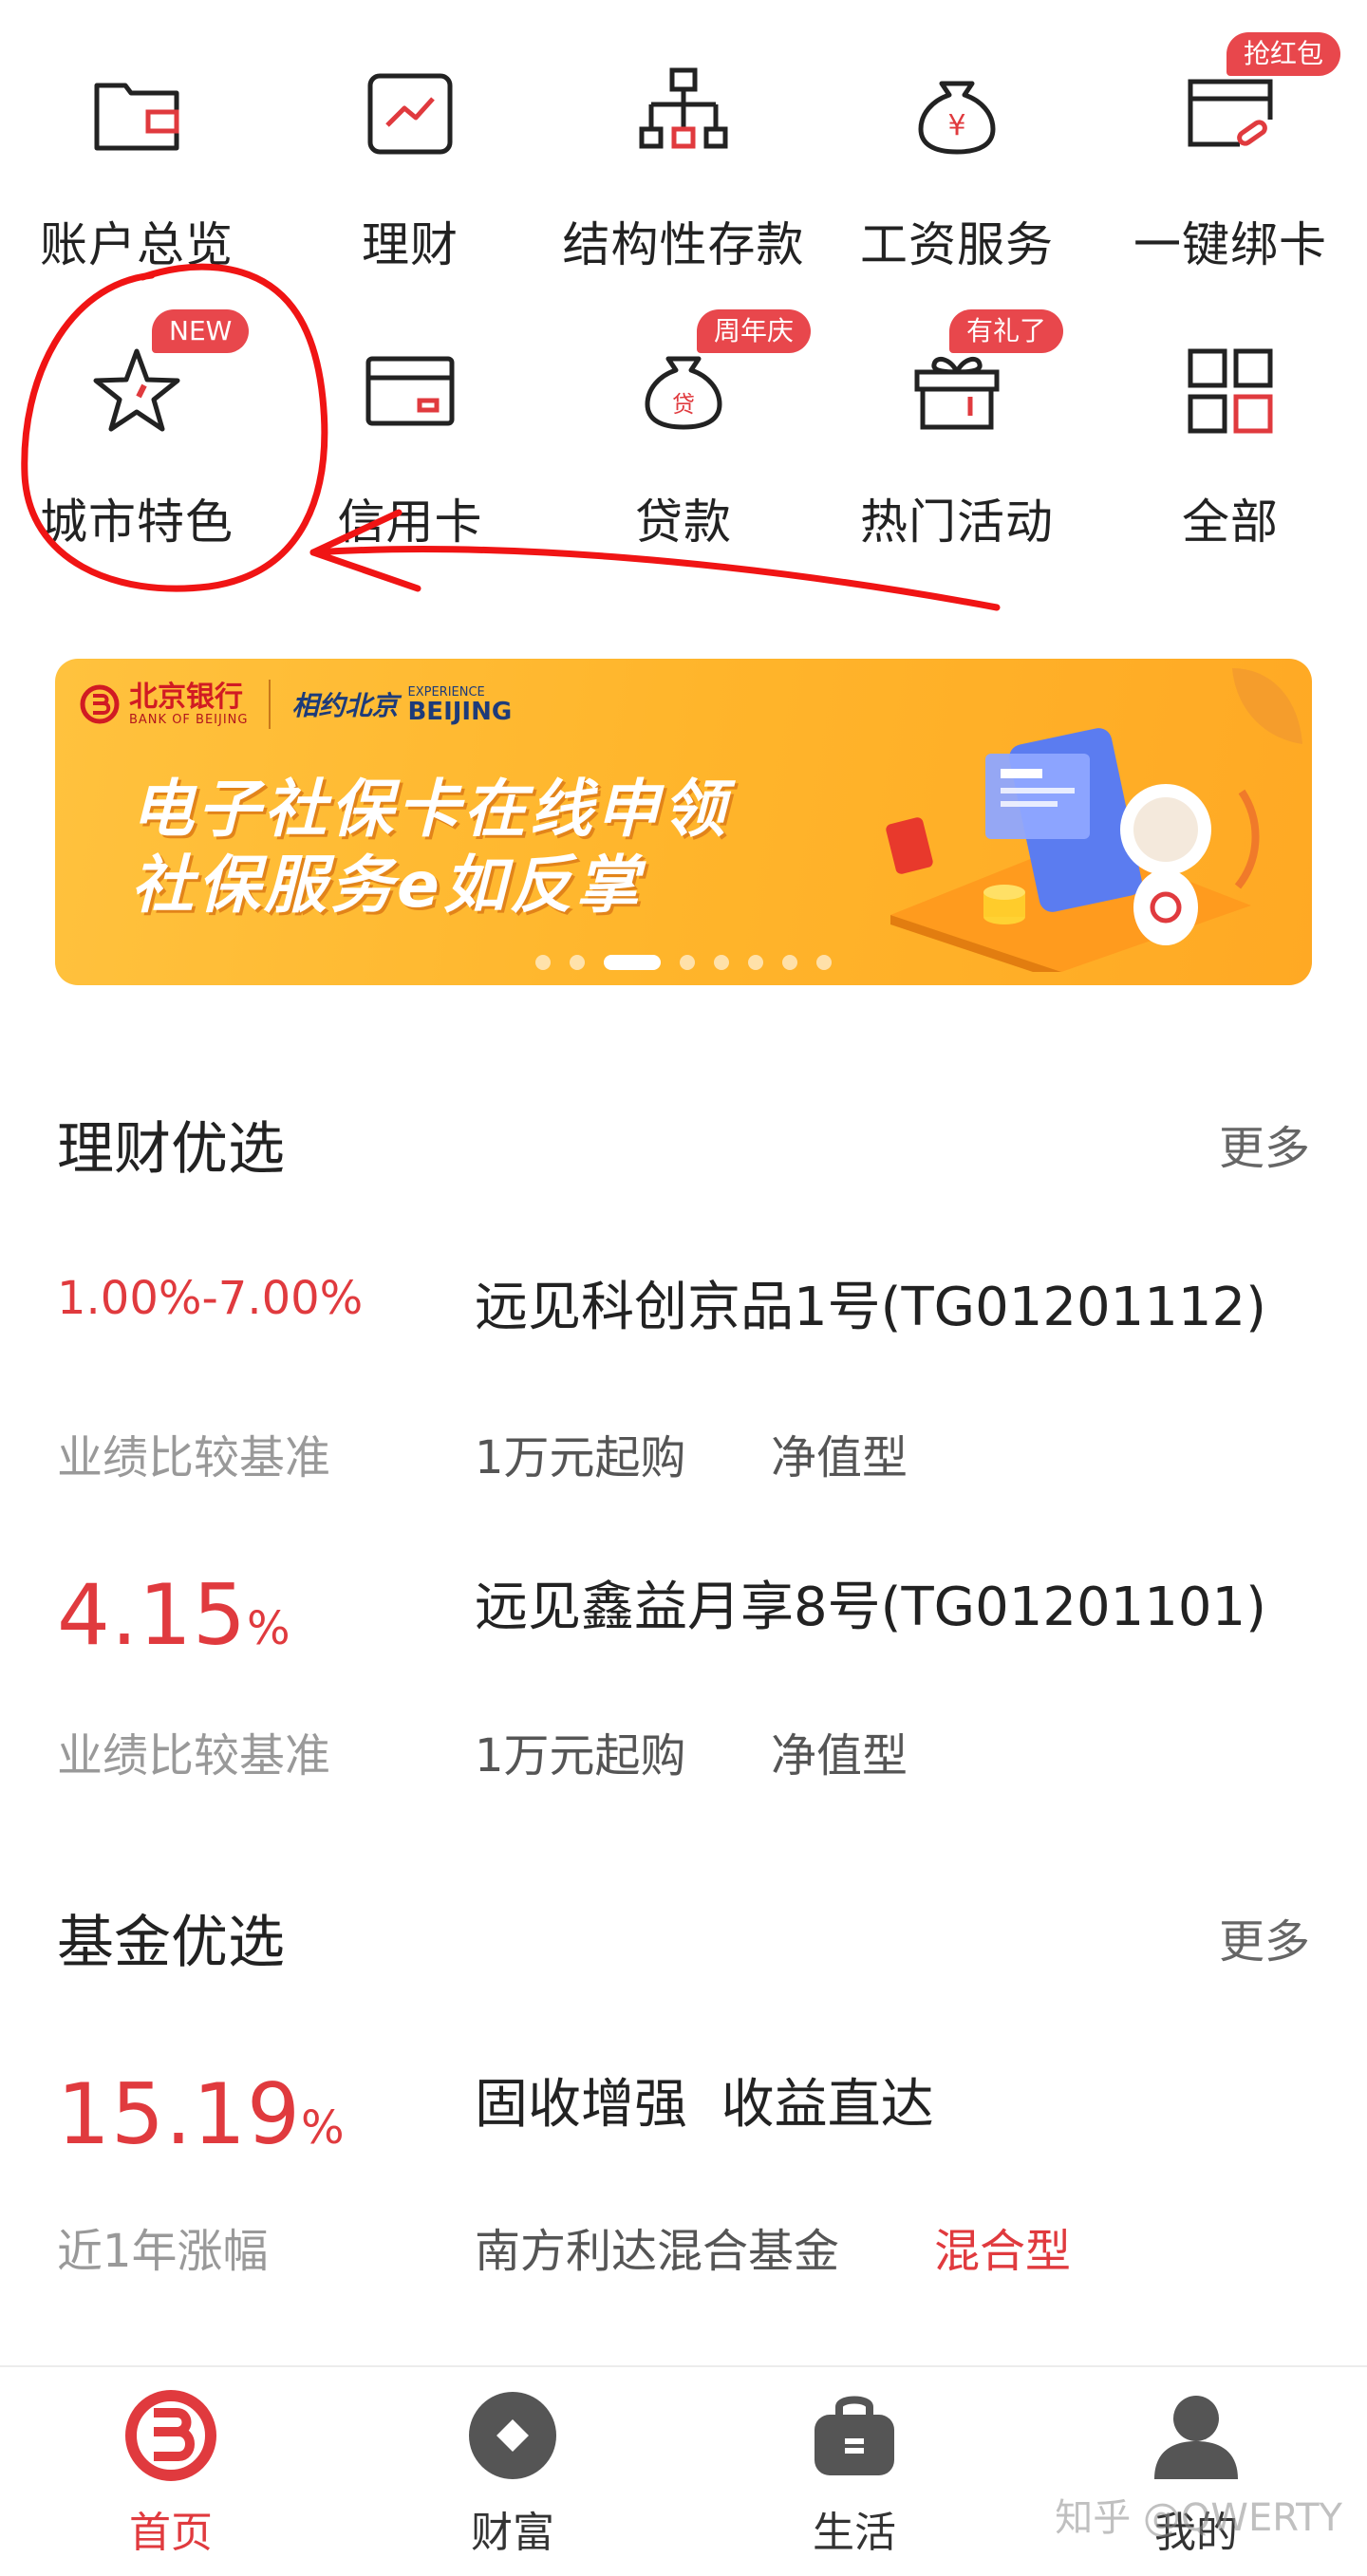 Image resolution: width=1367 pixels, height=2576 pixels. What do you see at coordinates (136, 117) in the screenshot?
I see `wallet-icon` at bounding box center [136, 117].